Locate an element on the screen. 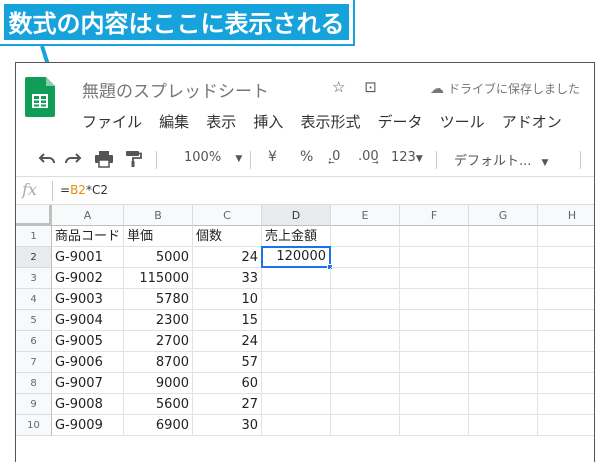 The height and width of the screenshot is (464, 600). cell-f9 is located at coordinates (434, 404).